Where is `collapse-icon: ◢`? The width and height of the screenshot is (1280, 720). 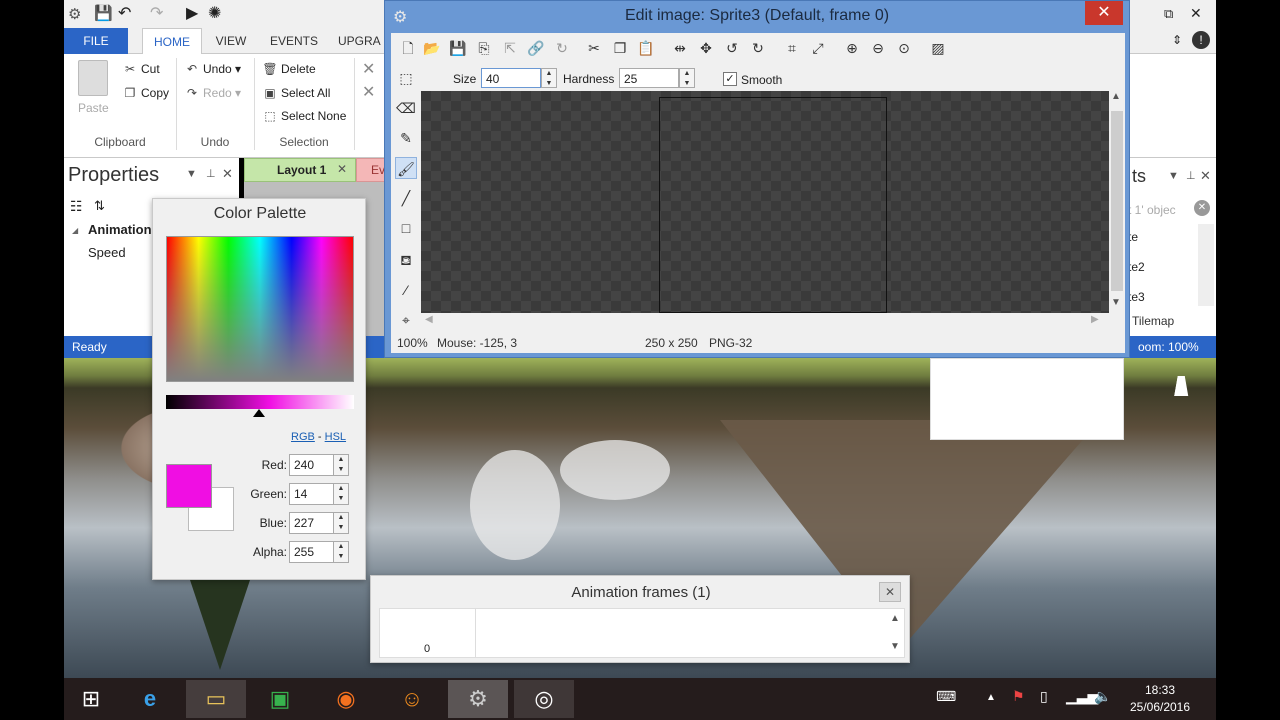
collapse-icon: ◢ is located at coordinates (75, 230).